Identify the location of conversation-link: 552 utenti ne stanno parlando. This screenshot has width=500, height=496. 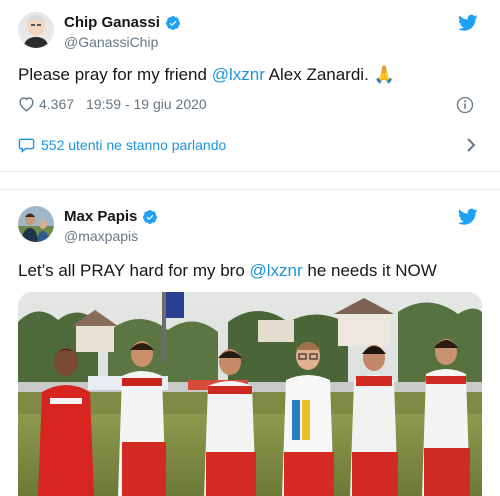
(250, 145).